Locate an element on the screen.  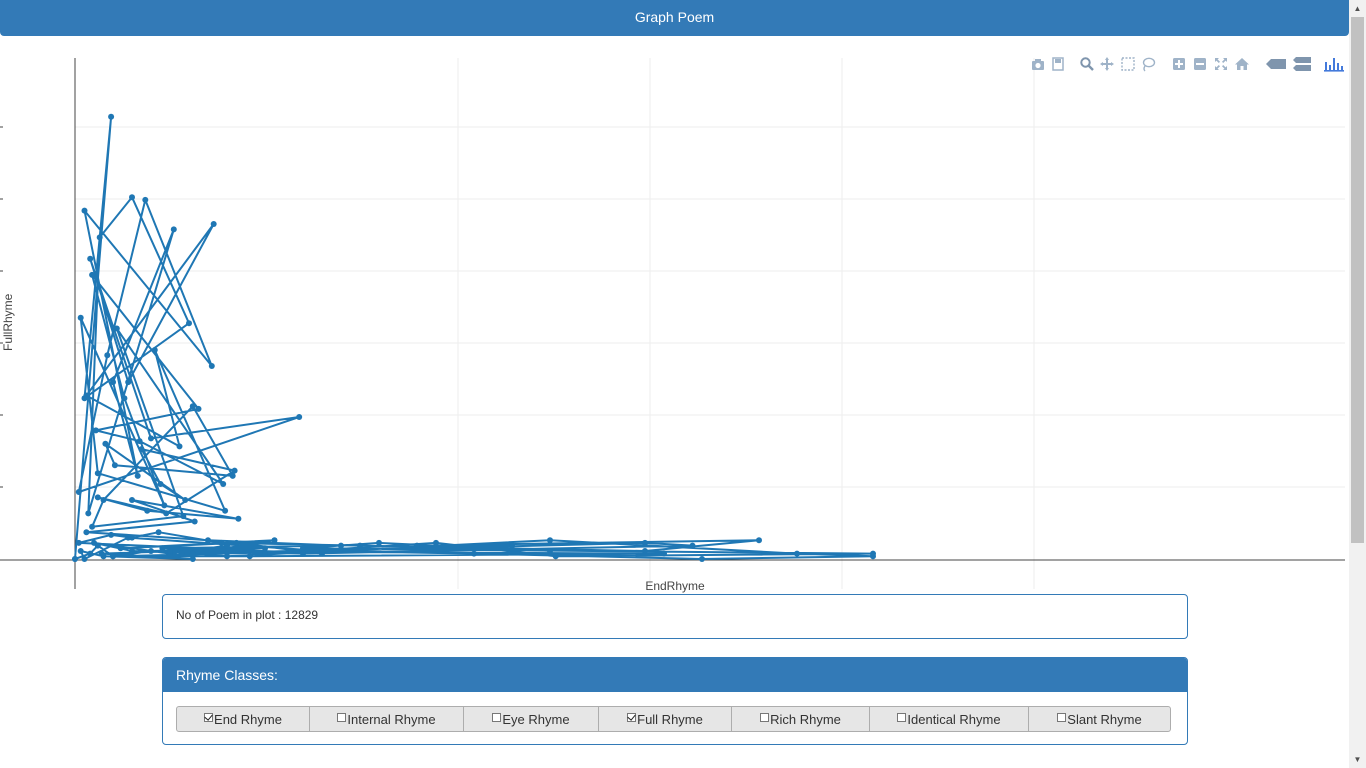
camera-icon is located at coordinates (1038, 65).